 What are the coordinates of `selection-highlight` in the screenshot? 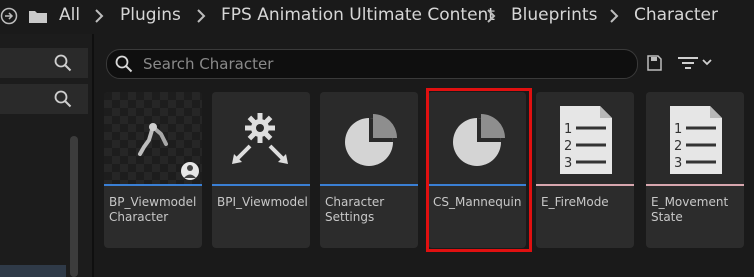 It's located at (479, 170).